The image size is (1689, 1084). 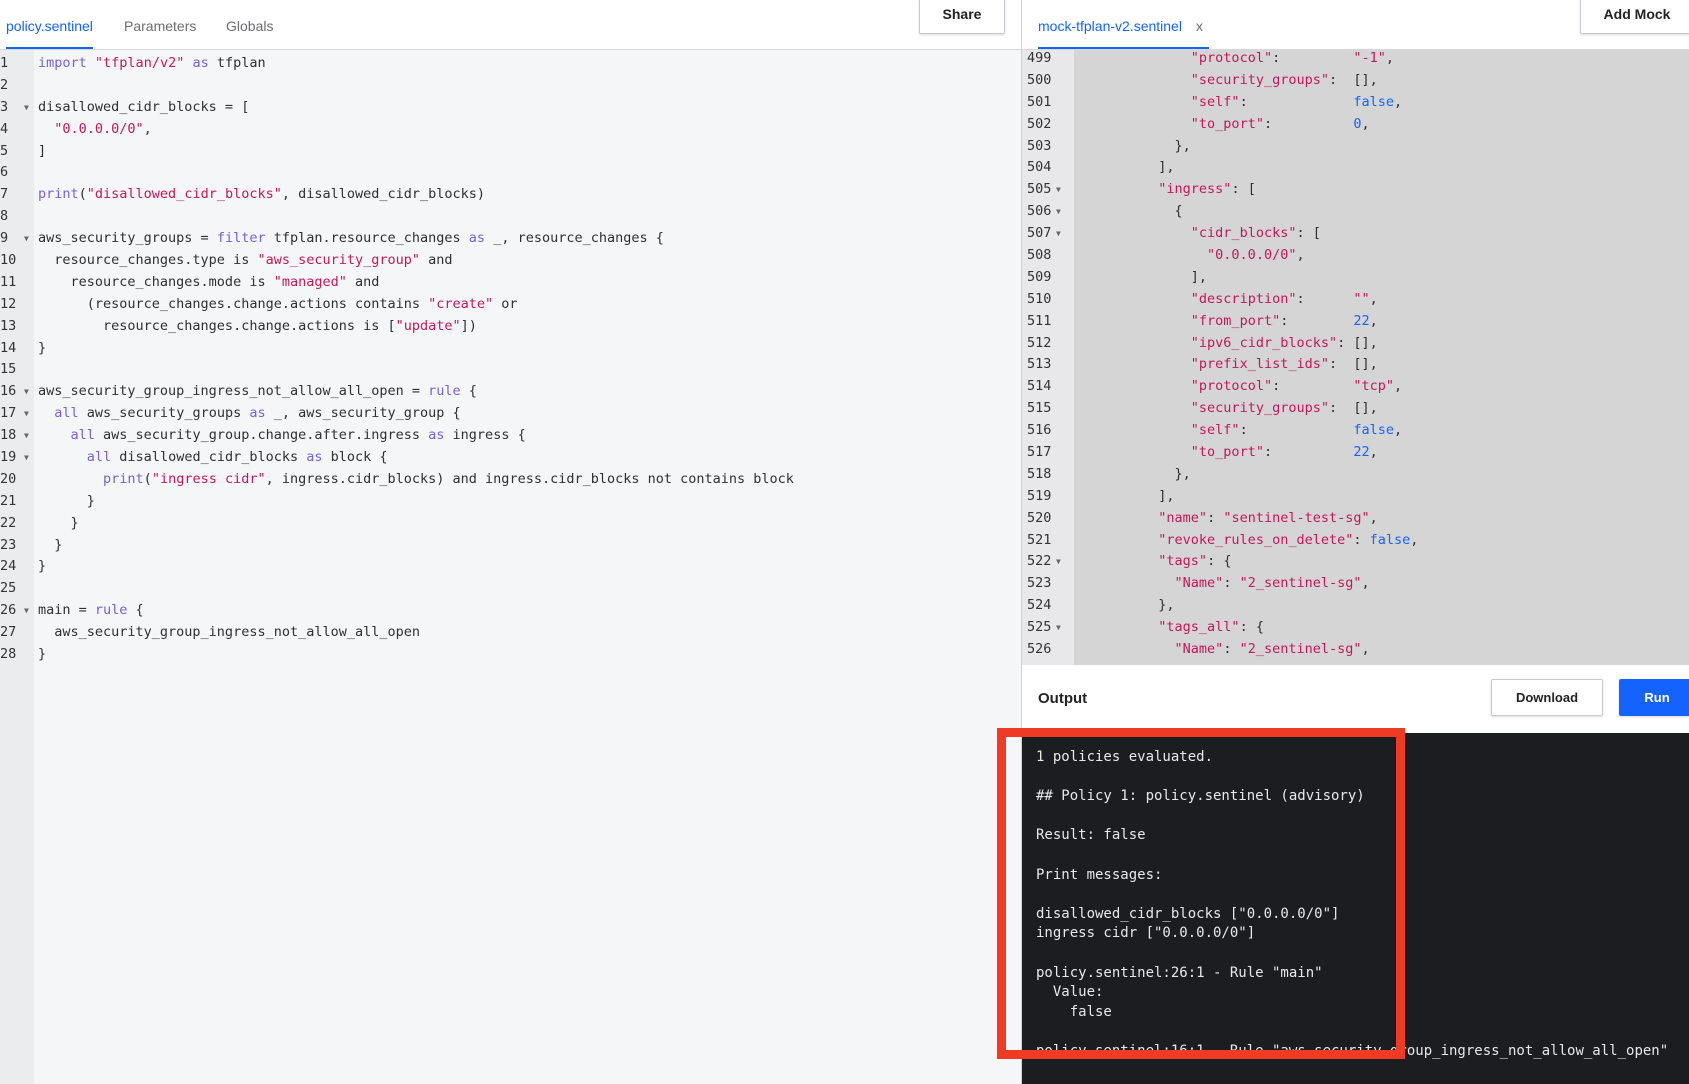 What do you see at coordinates (237, 457) in the screenshot?
I see `code-text: all disallowed_cidr_blocks as block {` at bounding box center [237, 457].